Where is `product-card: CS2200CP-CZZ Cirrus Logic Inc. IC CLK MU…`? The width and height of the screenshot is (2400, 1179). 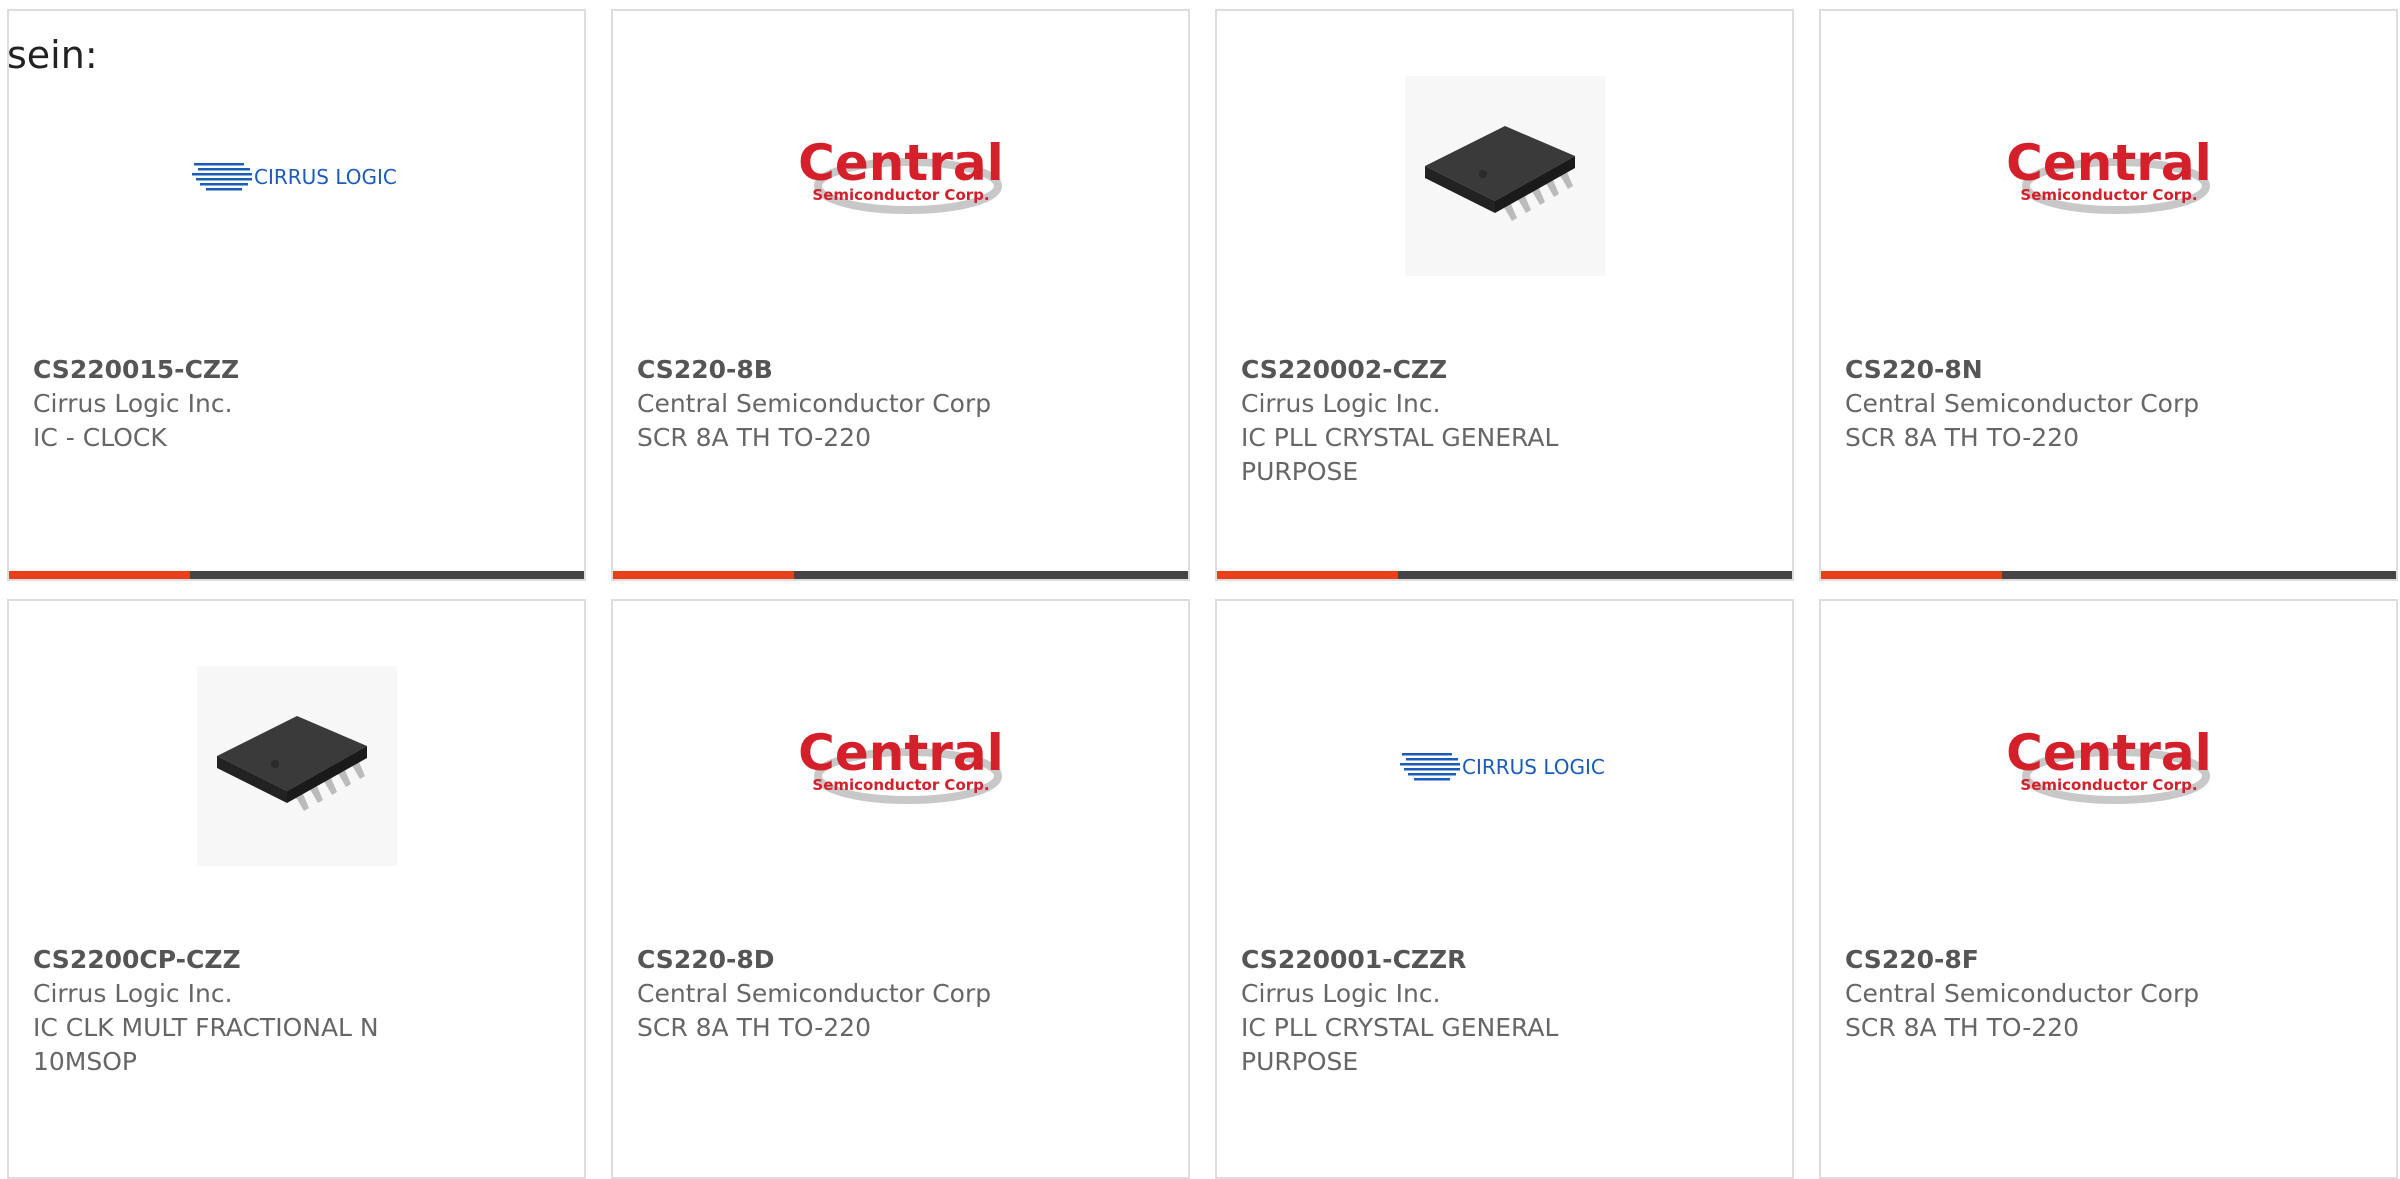
product-card: CS2200CP-CZZ Cirrus Logic Inc. IC CLK MU… is located at coordinates (296, 889).